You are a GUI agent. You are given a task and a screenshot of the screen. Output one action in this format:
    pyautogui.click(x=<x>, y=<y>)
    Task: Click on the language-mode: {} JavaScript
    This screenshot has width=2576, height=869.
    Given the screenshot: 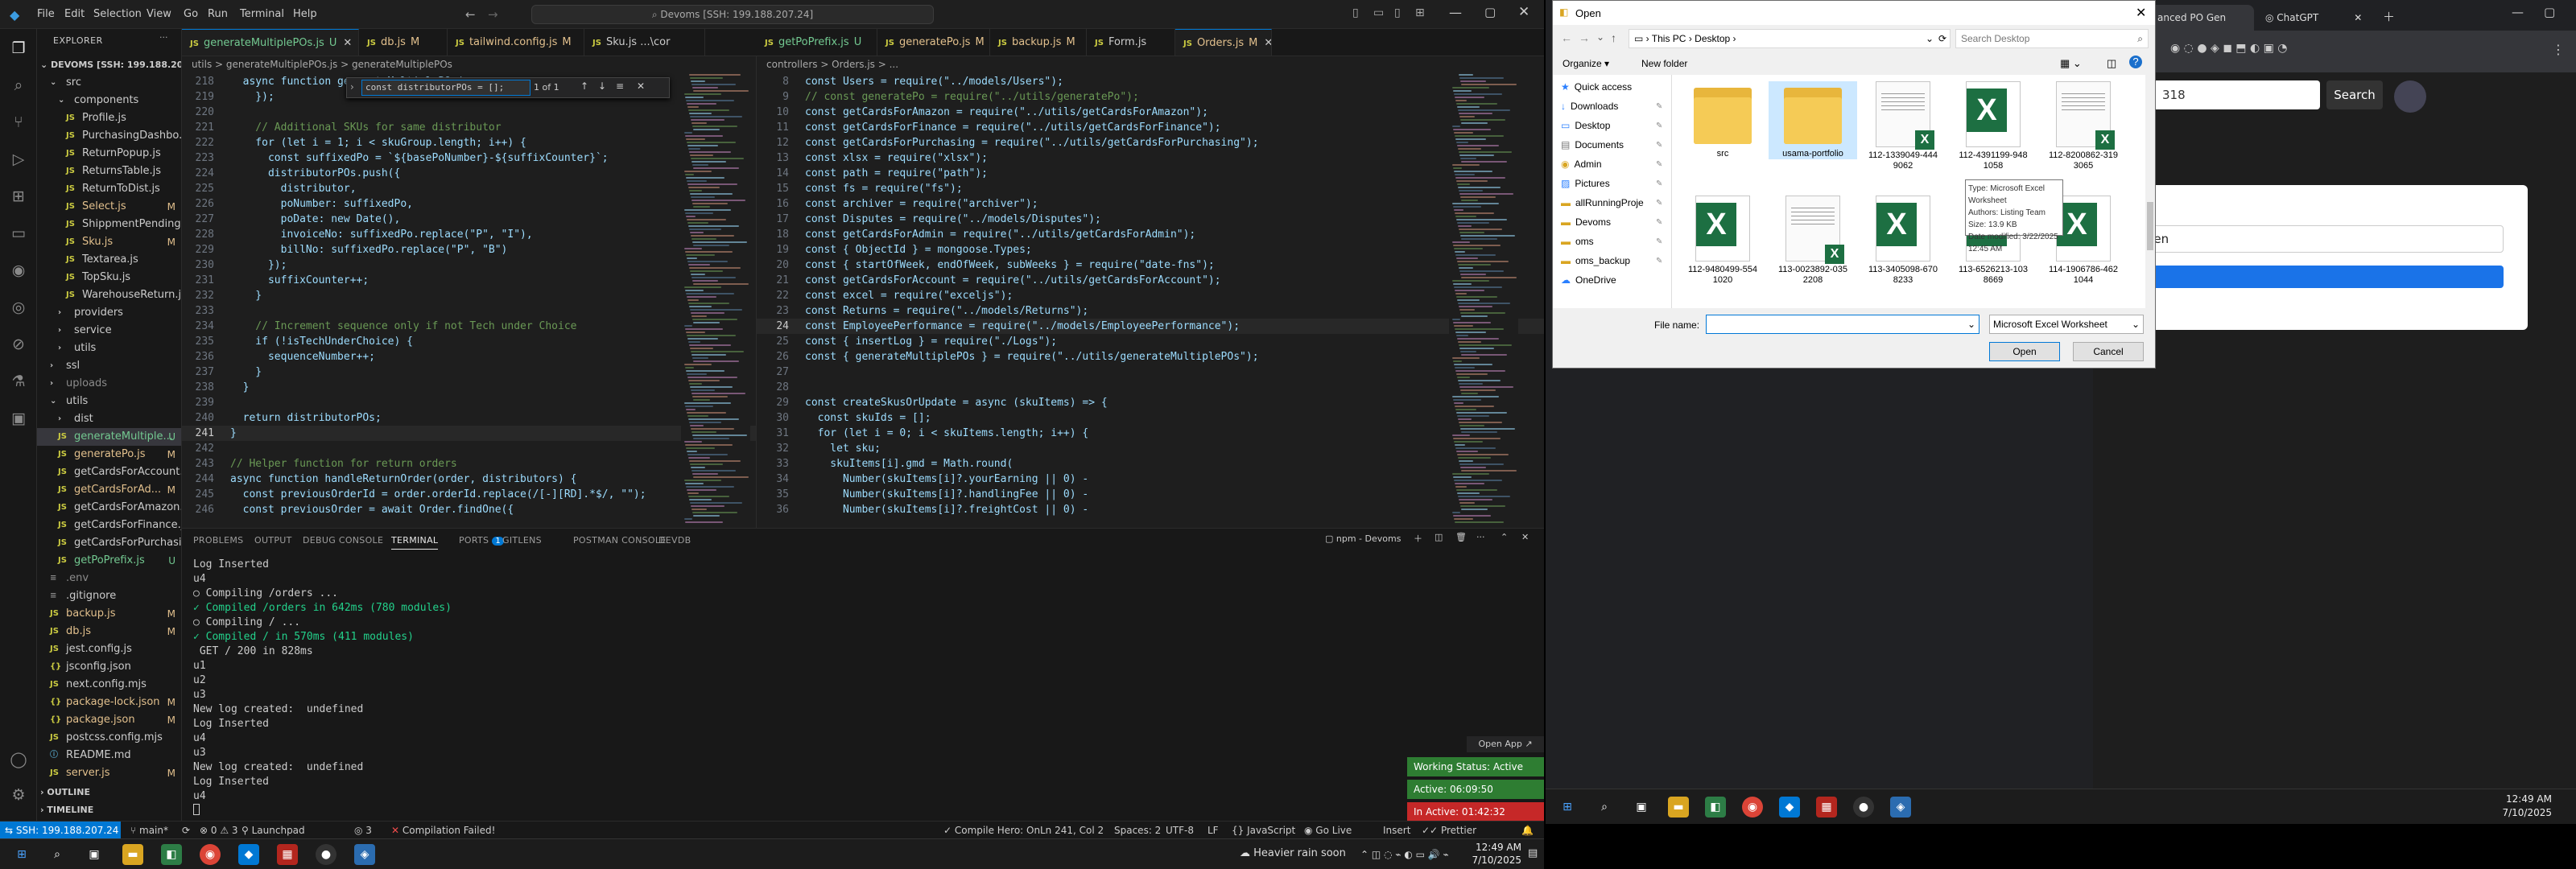 What is the action you would take?
    pyautogui.click(x=1263, y=830)
    